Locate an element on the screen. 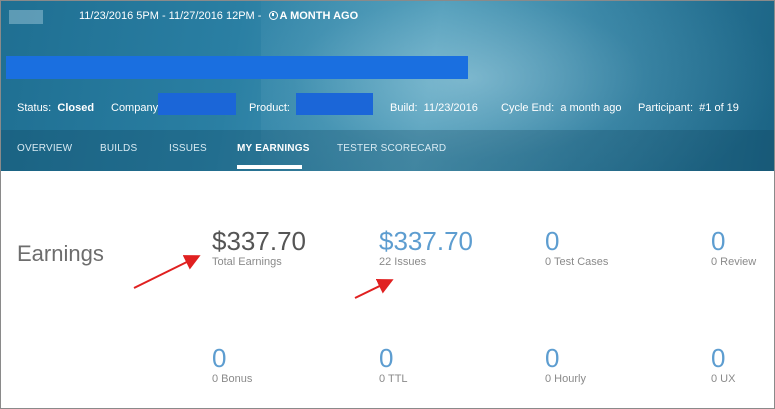  redacted-company is located at coordinates (197, 104).